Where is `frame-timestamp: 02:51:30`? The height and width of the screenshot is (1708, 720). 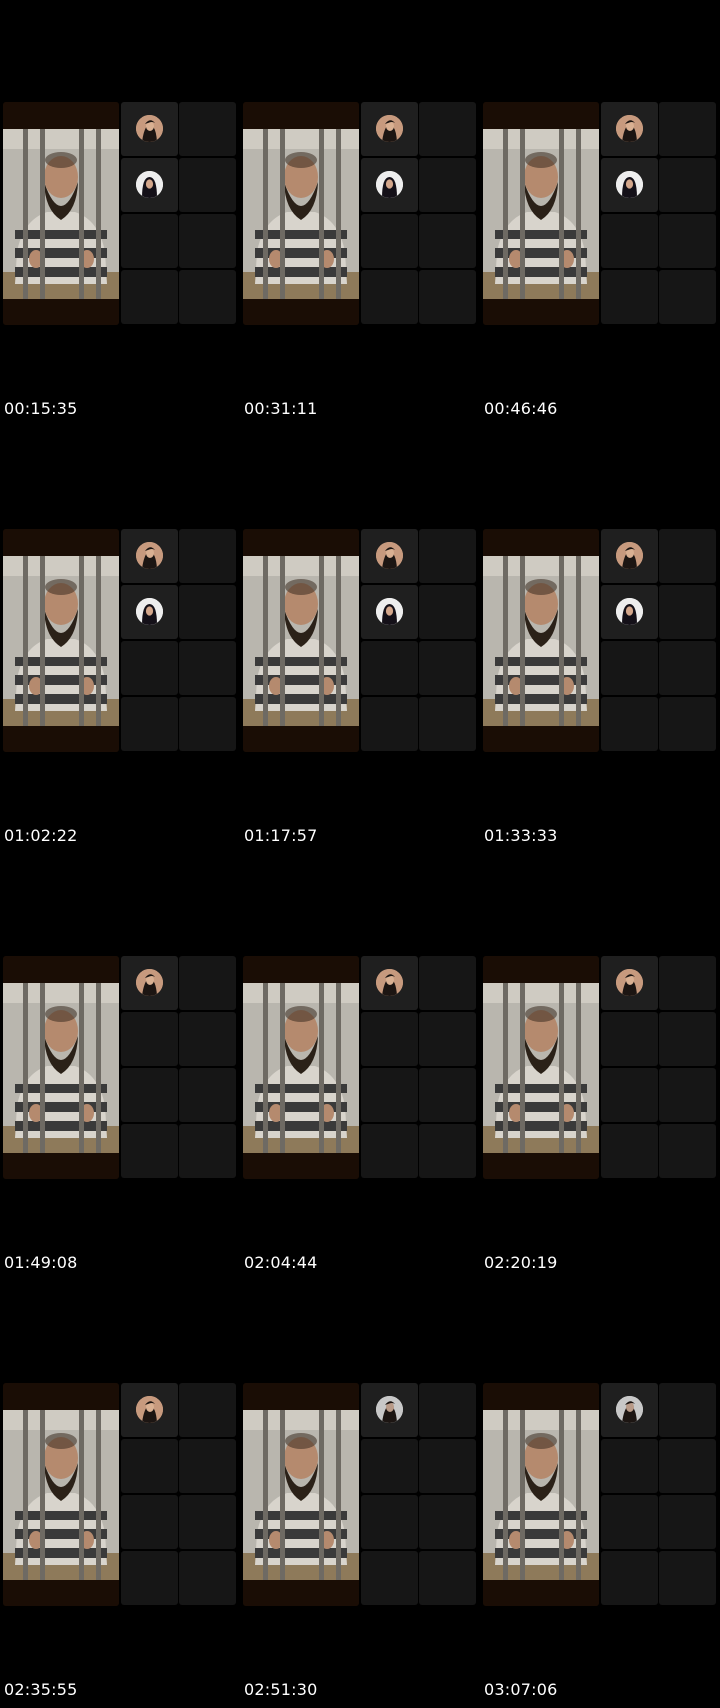
frame-timestamp: 02:51:30 is located at coordinates (281, 1689).